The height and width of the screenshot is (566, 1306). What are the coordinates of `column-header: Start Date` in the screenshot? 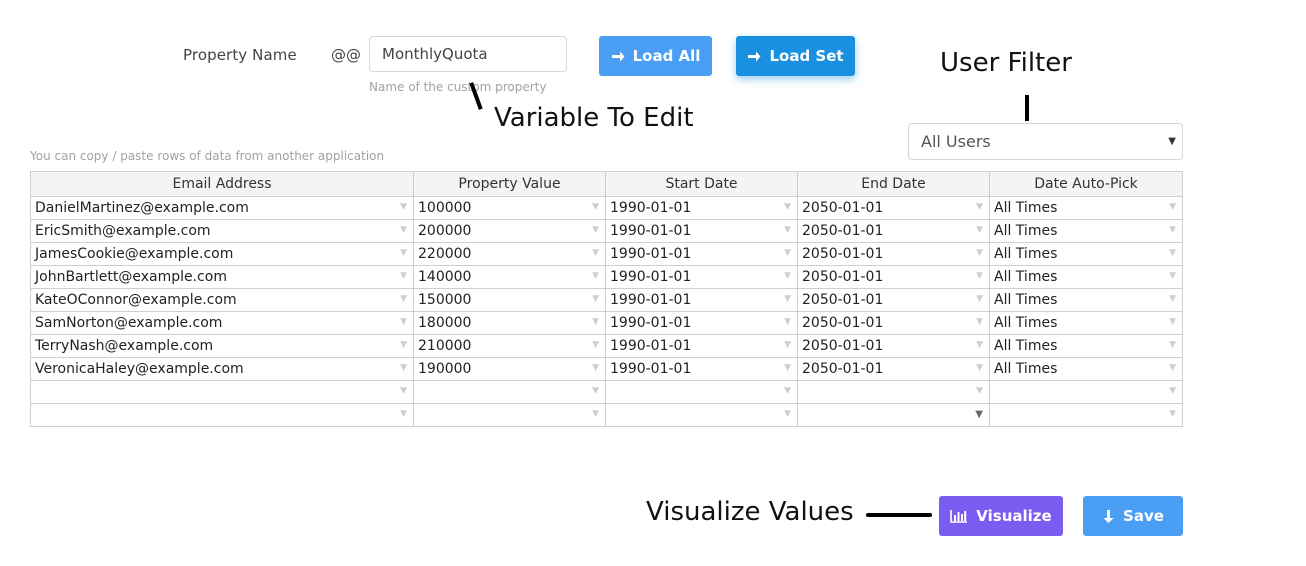 It's located at (701, 184).